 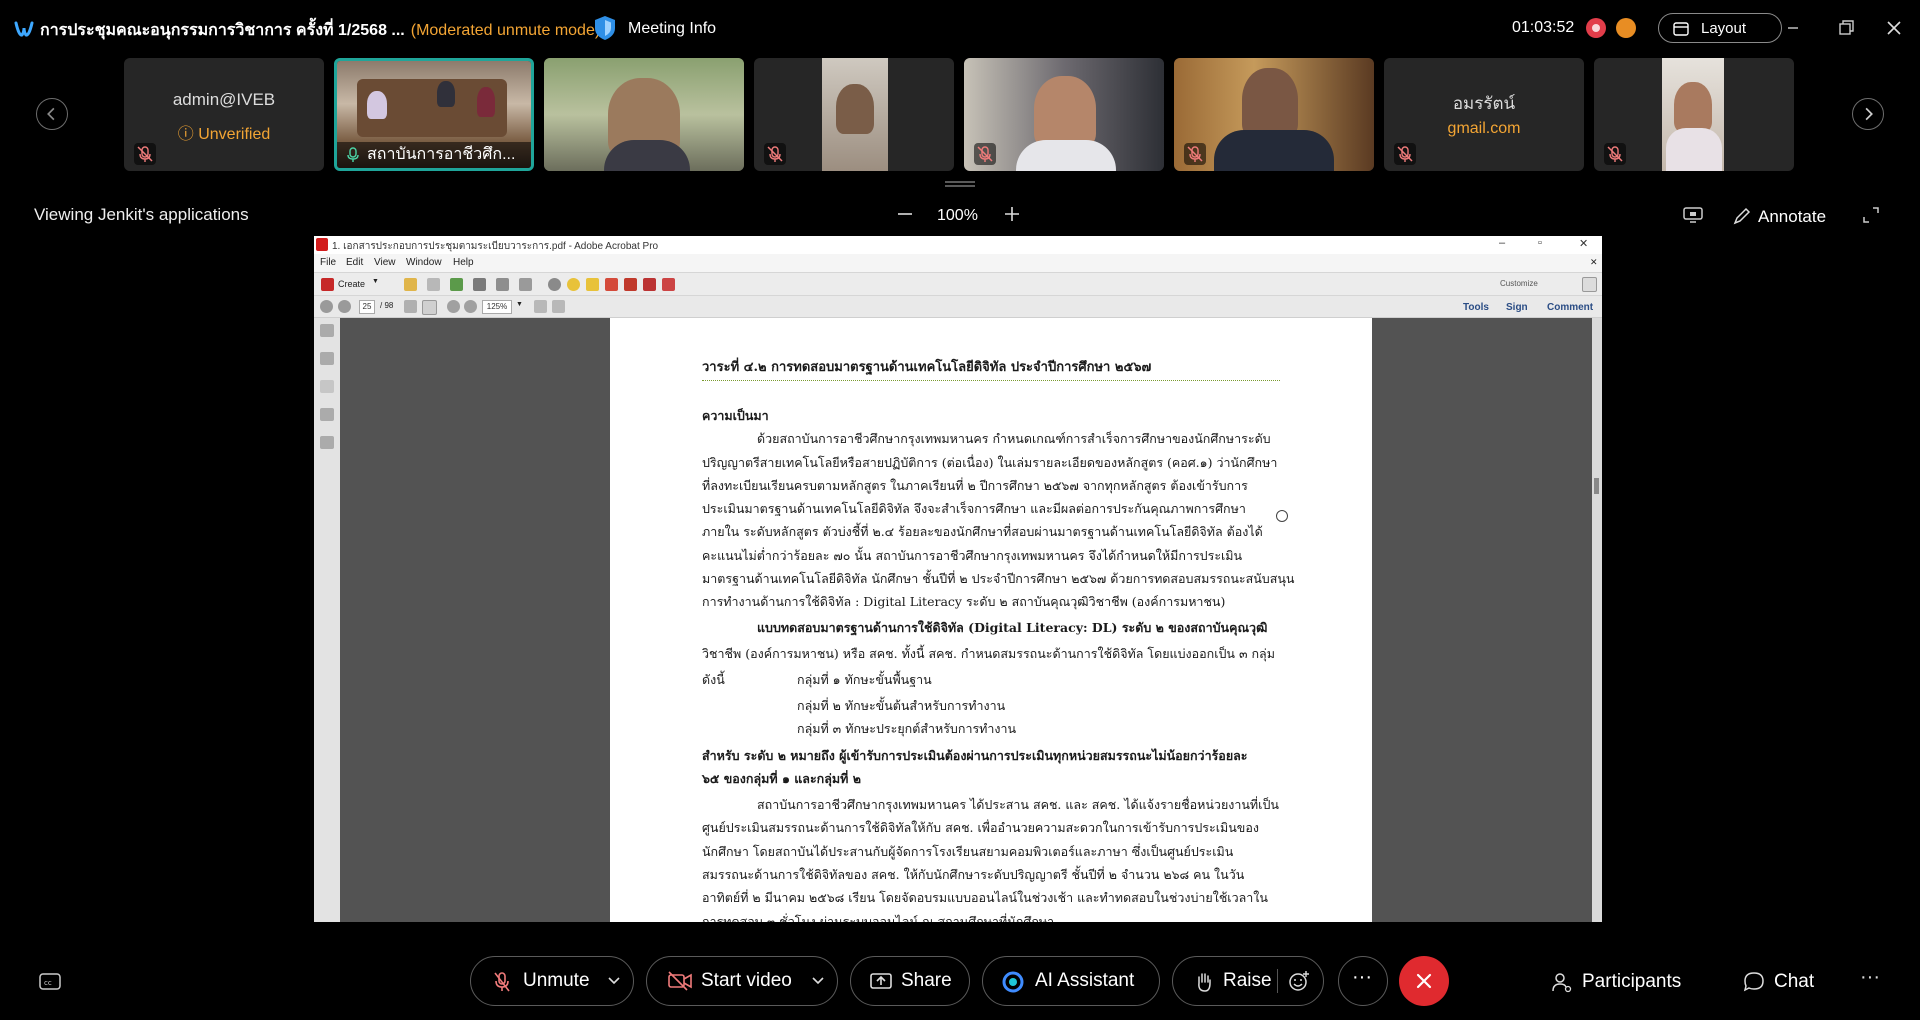 What do you see at coordinates (1596, 28) in the screenshot?
I see `recording-indicator-icon` at bounding box center [1596, 28].